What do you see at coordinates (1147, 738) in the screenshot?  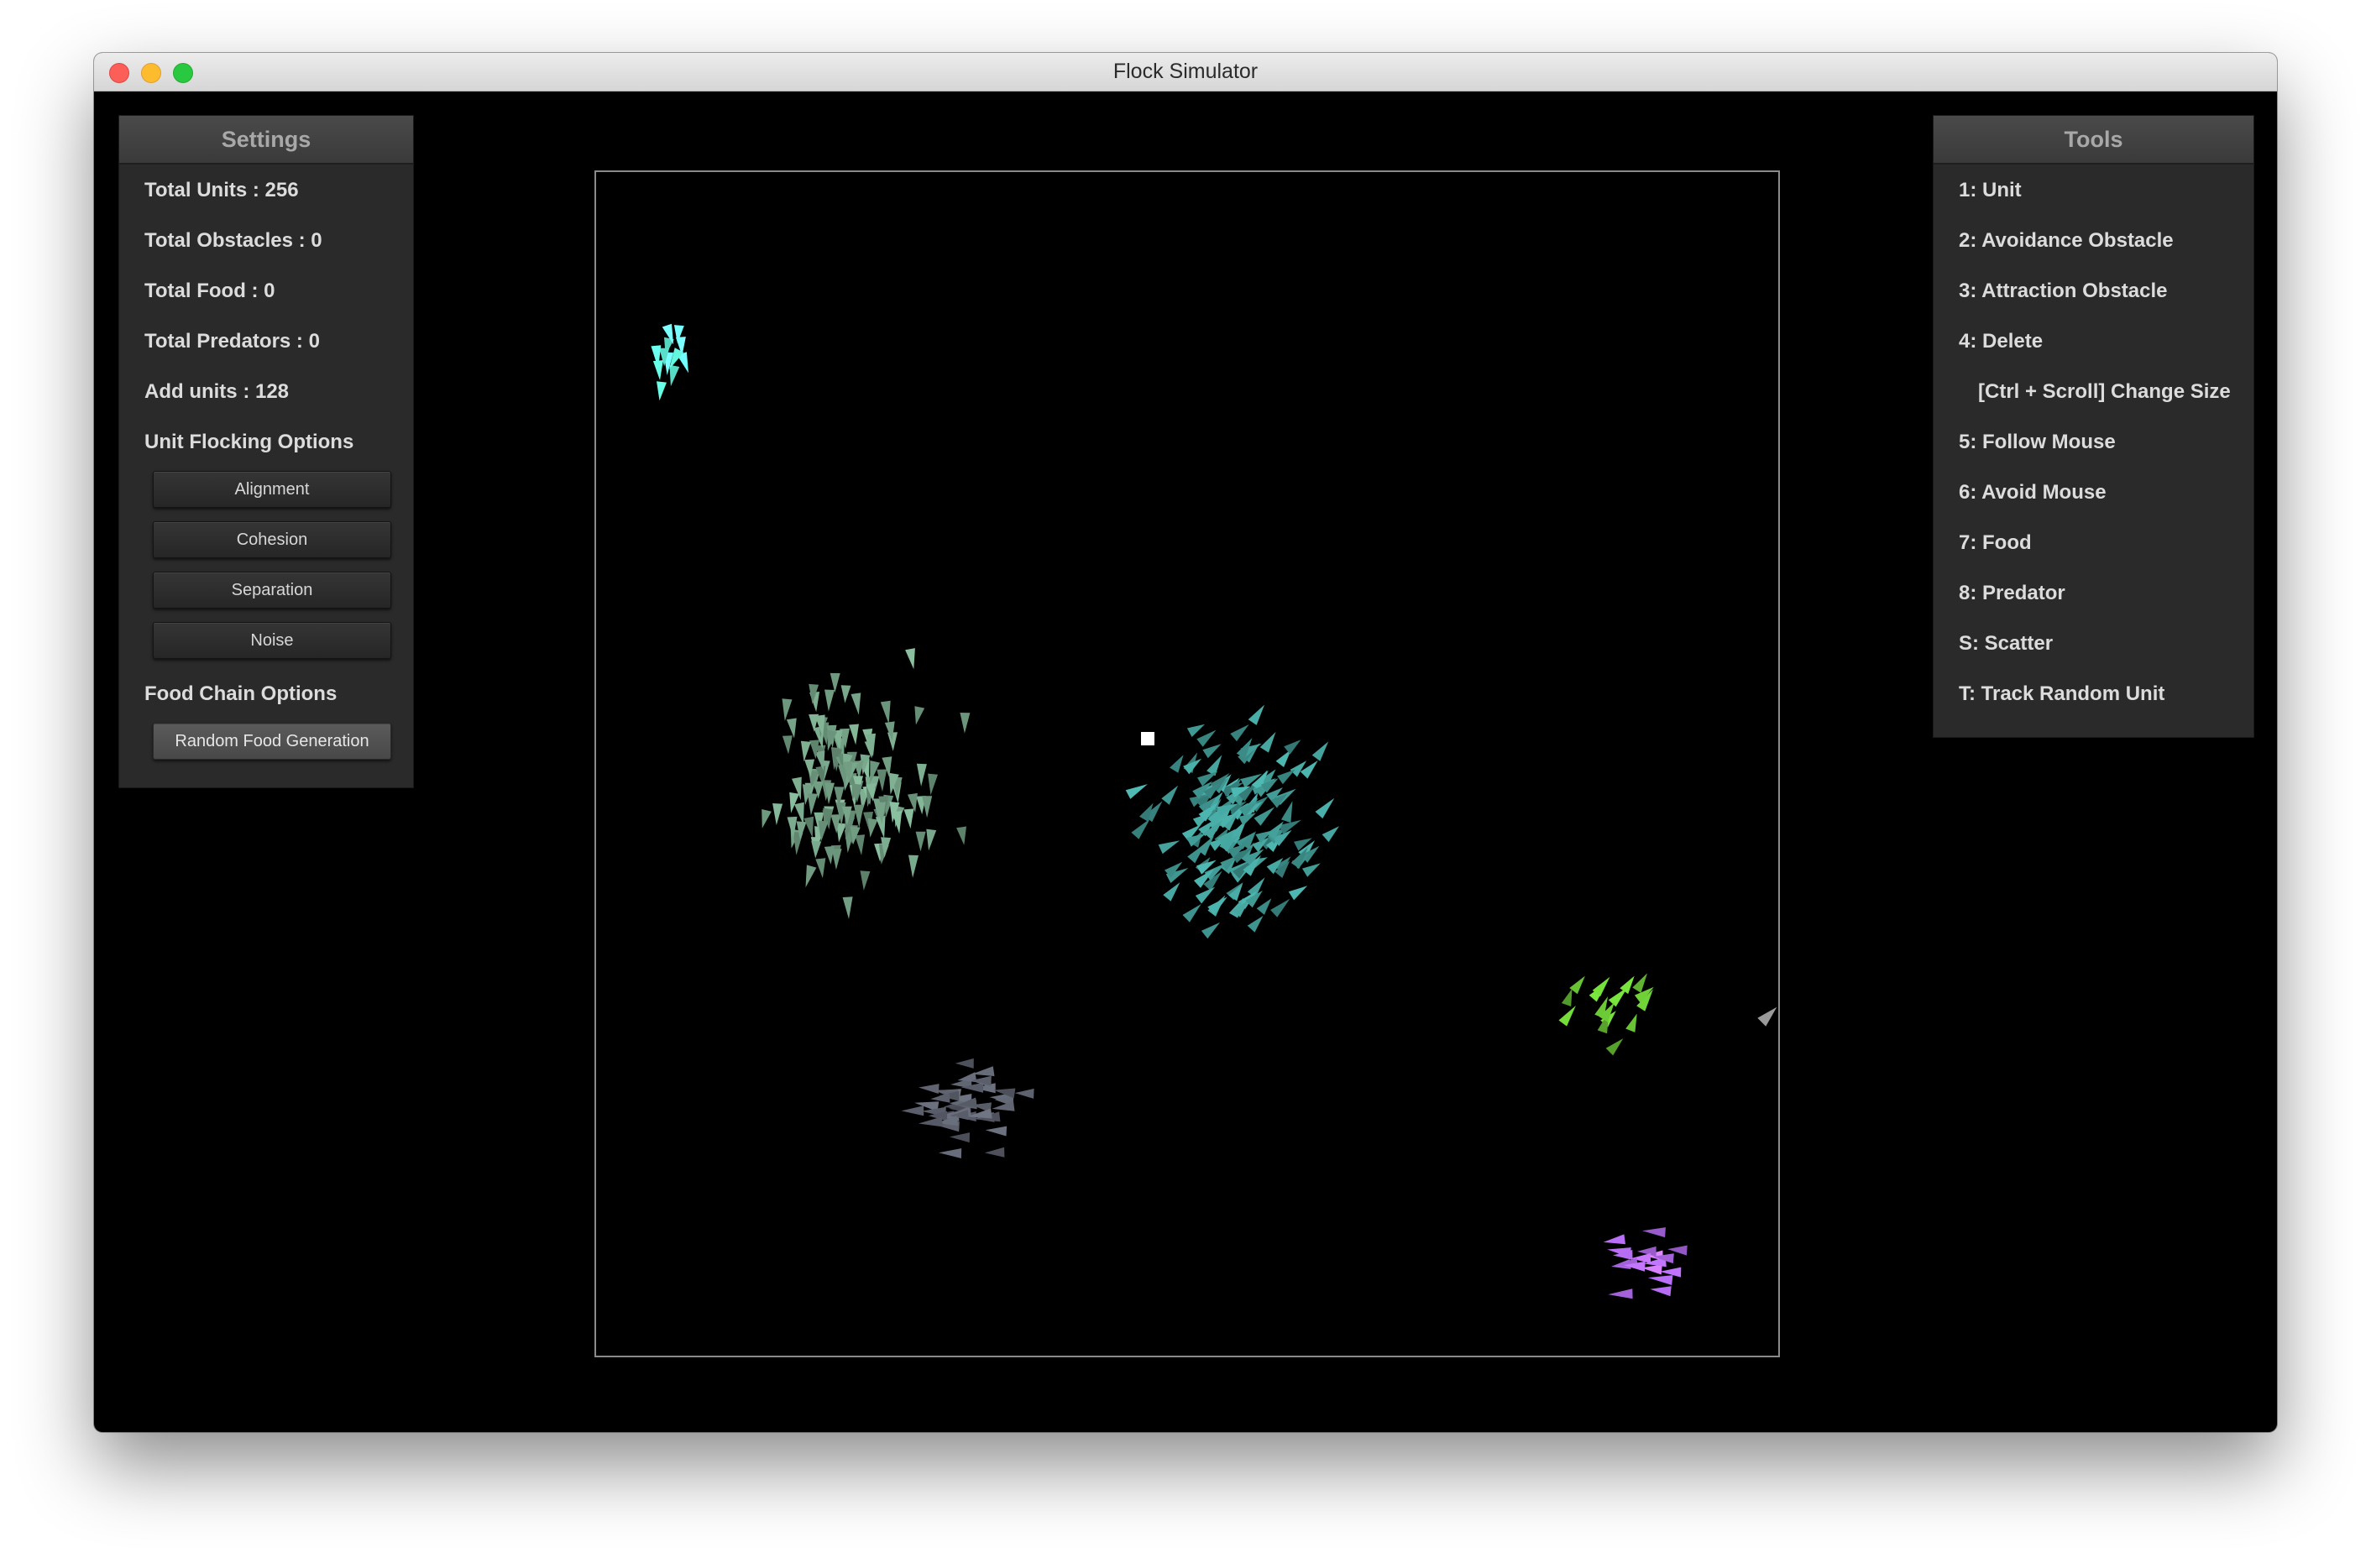 I see `mouse-cursor-marker` at bounding box center [1147, 738].